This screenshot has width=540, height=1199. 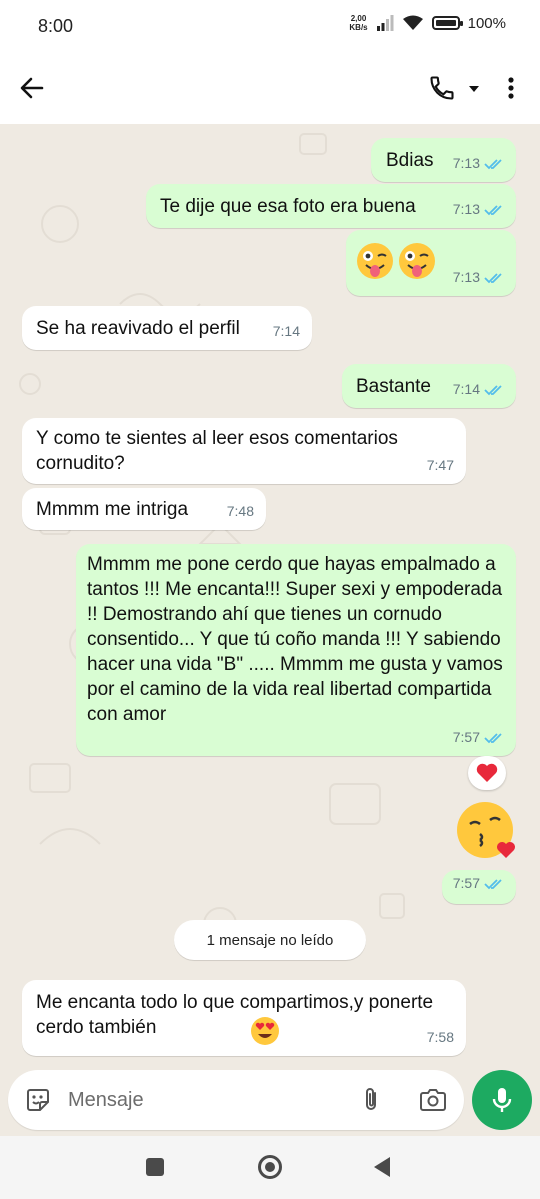 I want to click on message-meta: 7:48, so click(x=240, y=511).